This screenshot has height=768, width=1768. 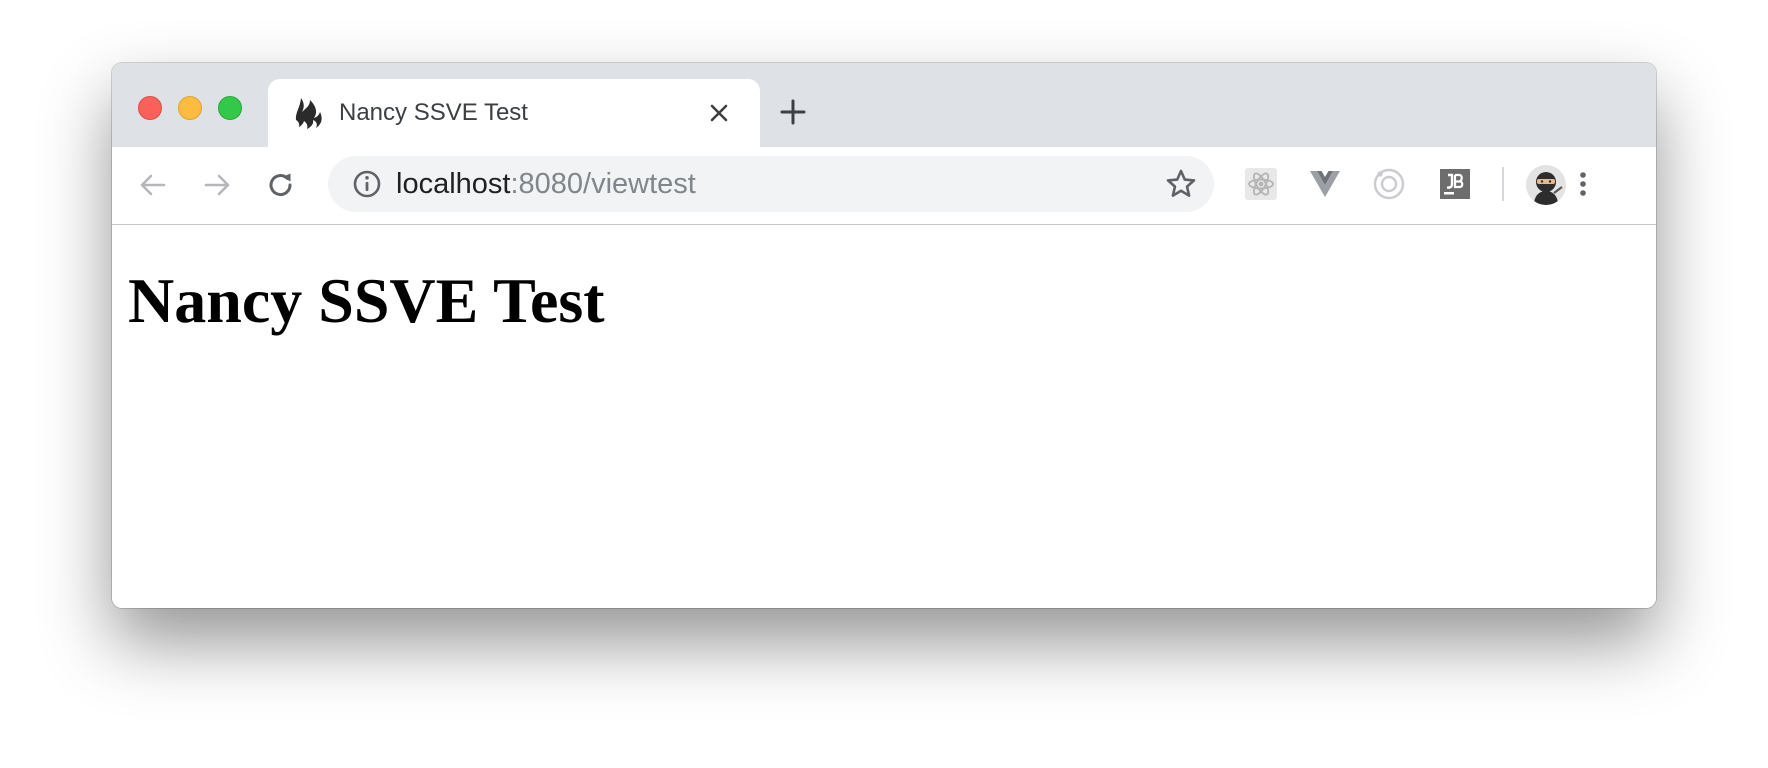 I want to click on flame-icon, so click(x=309, y=113).